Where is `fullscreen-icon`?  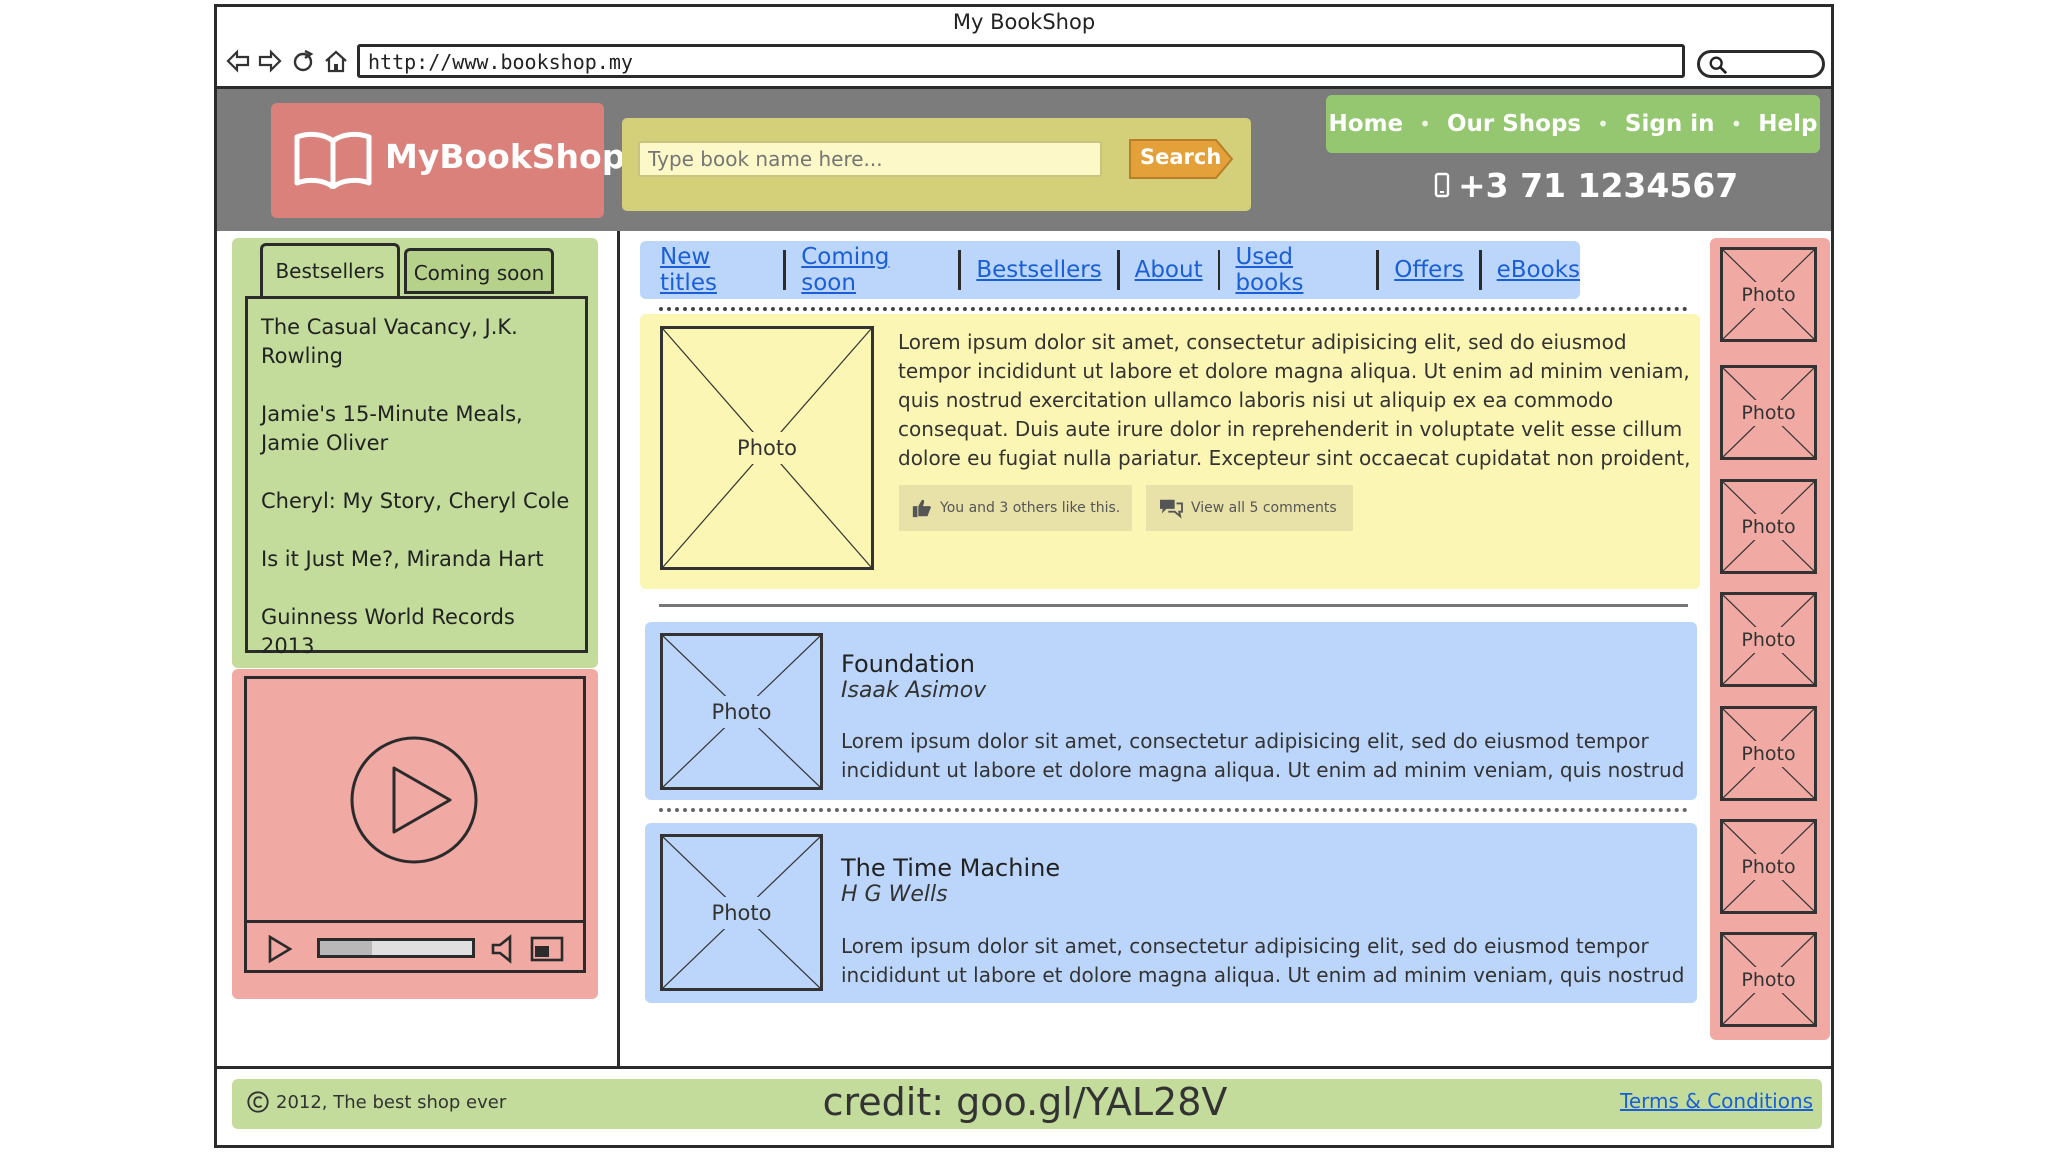
fullscreen-icon is located at coordinates (547, 949).